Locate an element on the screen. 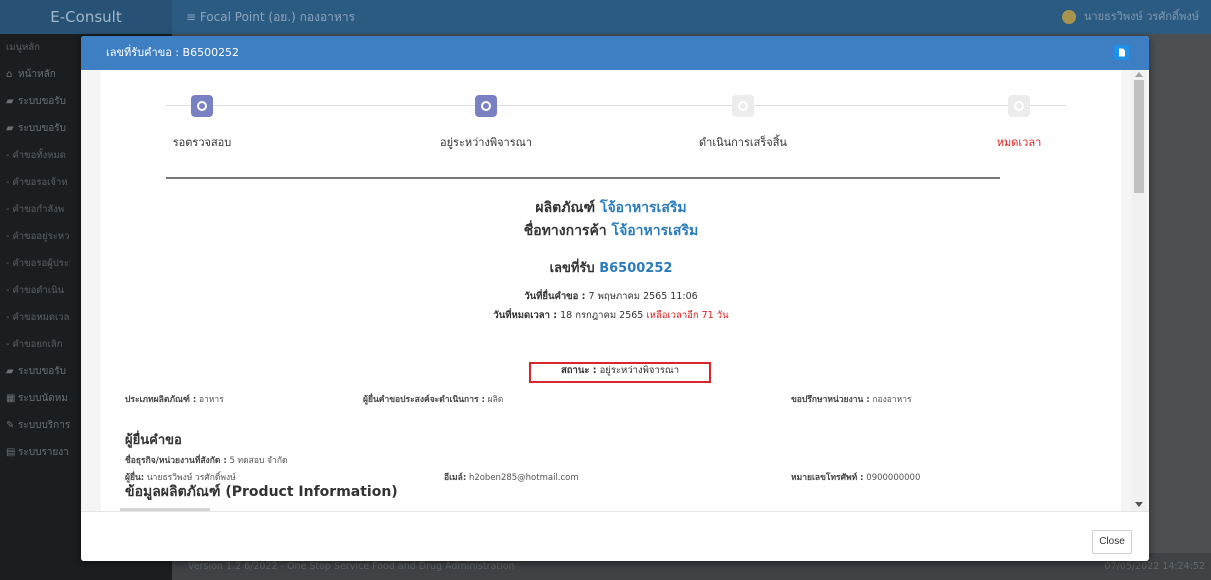 The height and width of the screenshot is (580, 1211). scrollbar-thumb is located at coordinates (1139, 136).